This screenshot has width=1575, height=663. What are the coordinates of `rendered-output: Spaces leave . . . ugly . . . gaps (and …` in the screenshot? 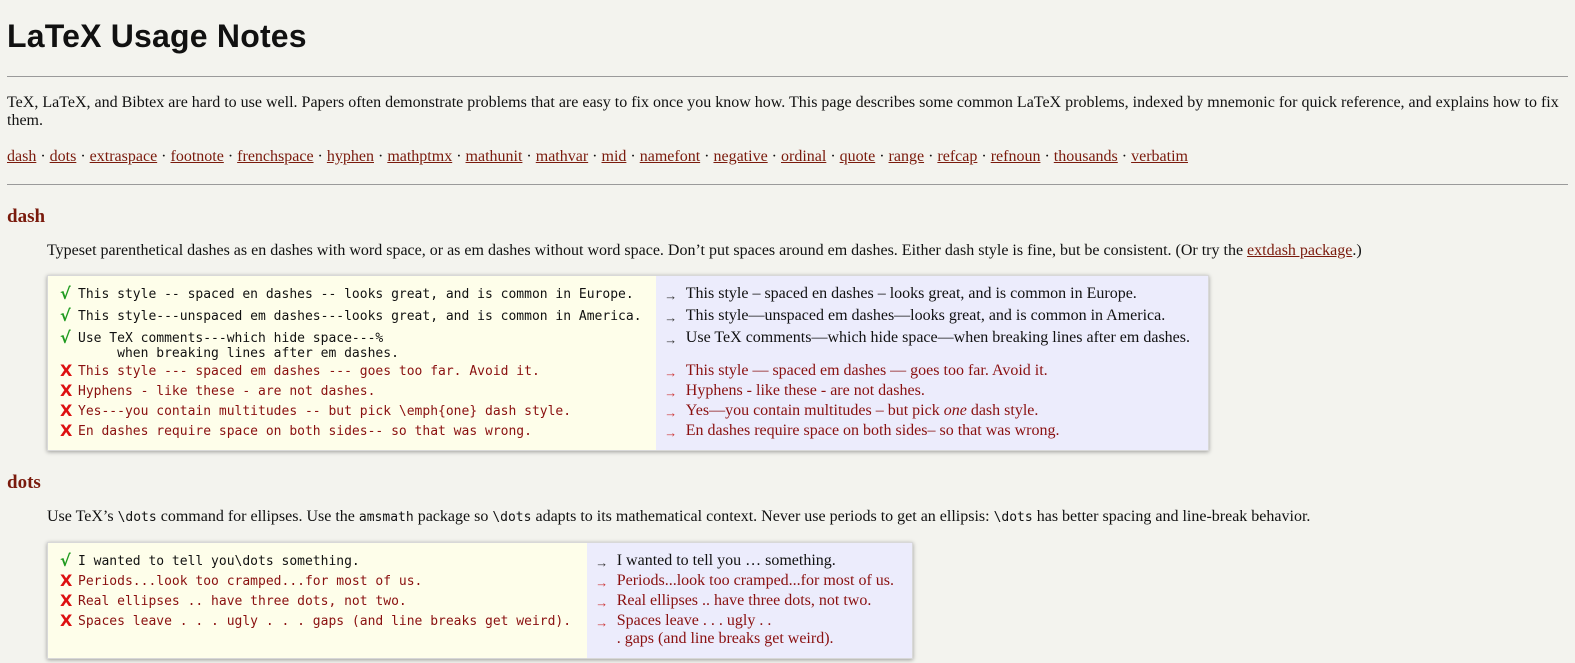 It's located at (725, 629).